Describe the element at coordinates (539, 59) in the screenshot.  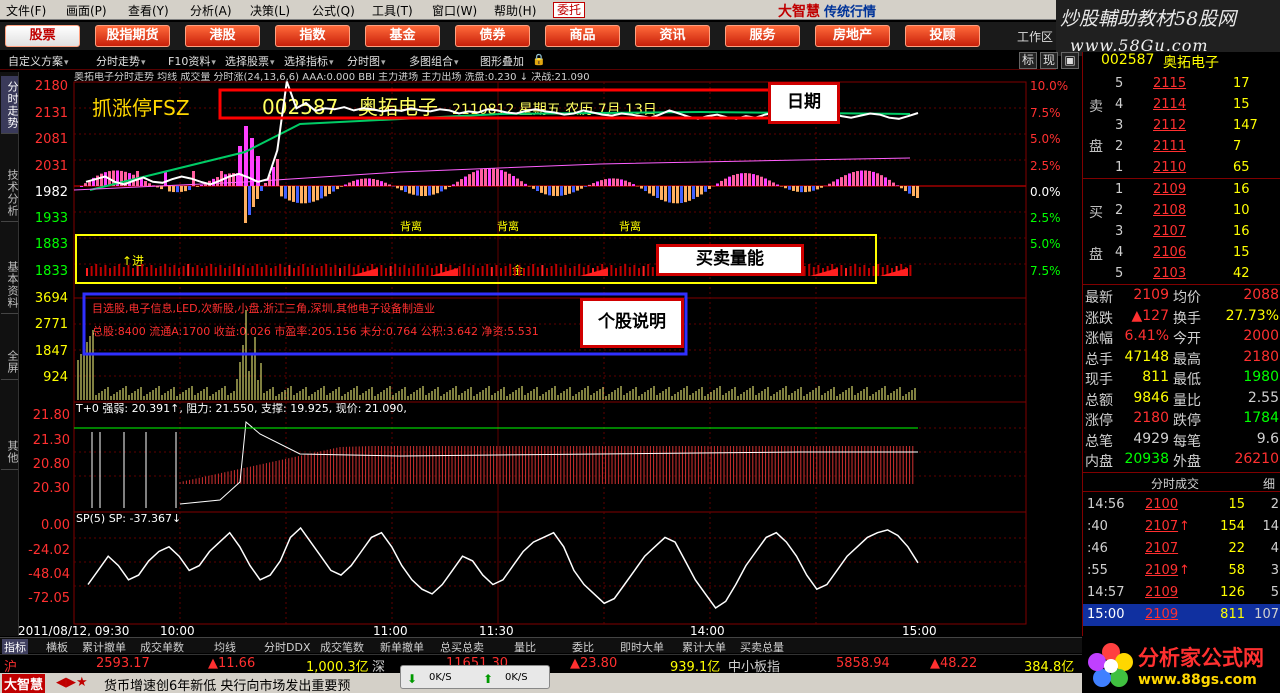
I see `lock-icon: 🔒` at that location.